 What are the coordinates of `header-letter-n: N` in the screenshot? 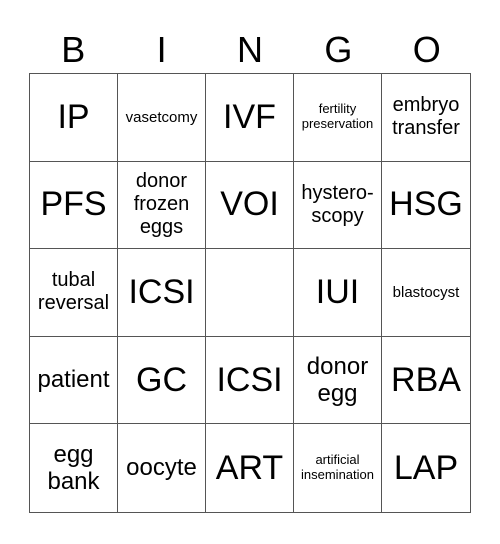 It's located at (249, 49).